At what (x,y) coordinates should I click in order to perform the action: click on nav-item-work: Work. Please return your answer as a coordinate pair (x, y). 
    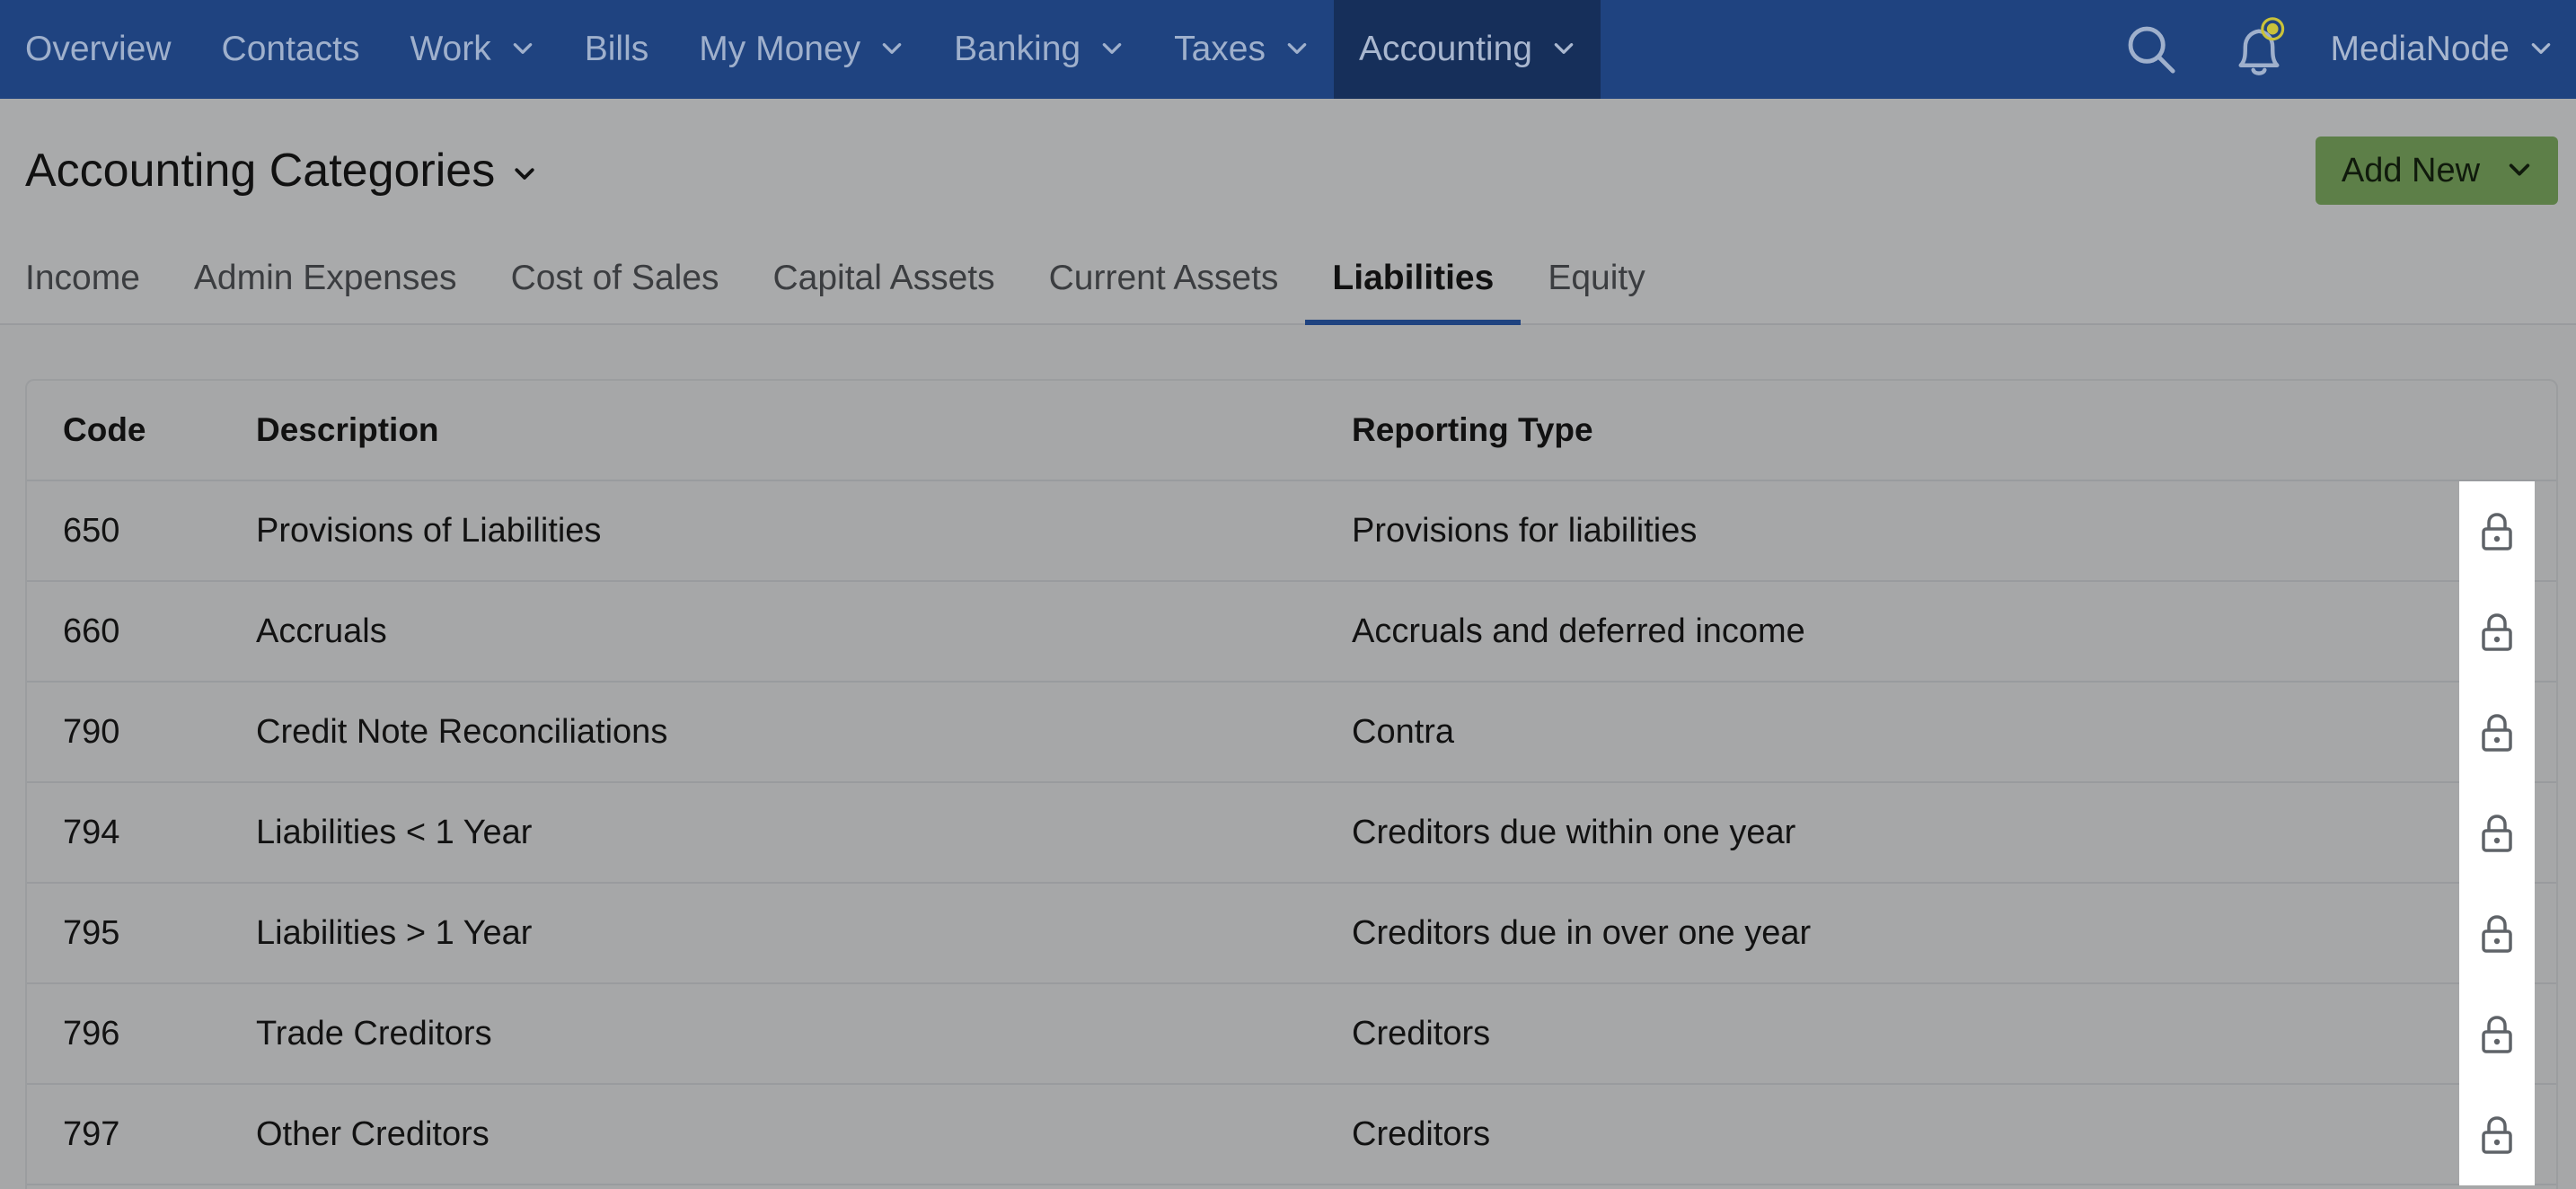
    Looking at the image, I should click on (471, 49).